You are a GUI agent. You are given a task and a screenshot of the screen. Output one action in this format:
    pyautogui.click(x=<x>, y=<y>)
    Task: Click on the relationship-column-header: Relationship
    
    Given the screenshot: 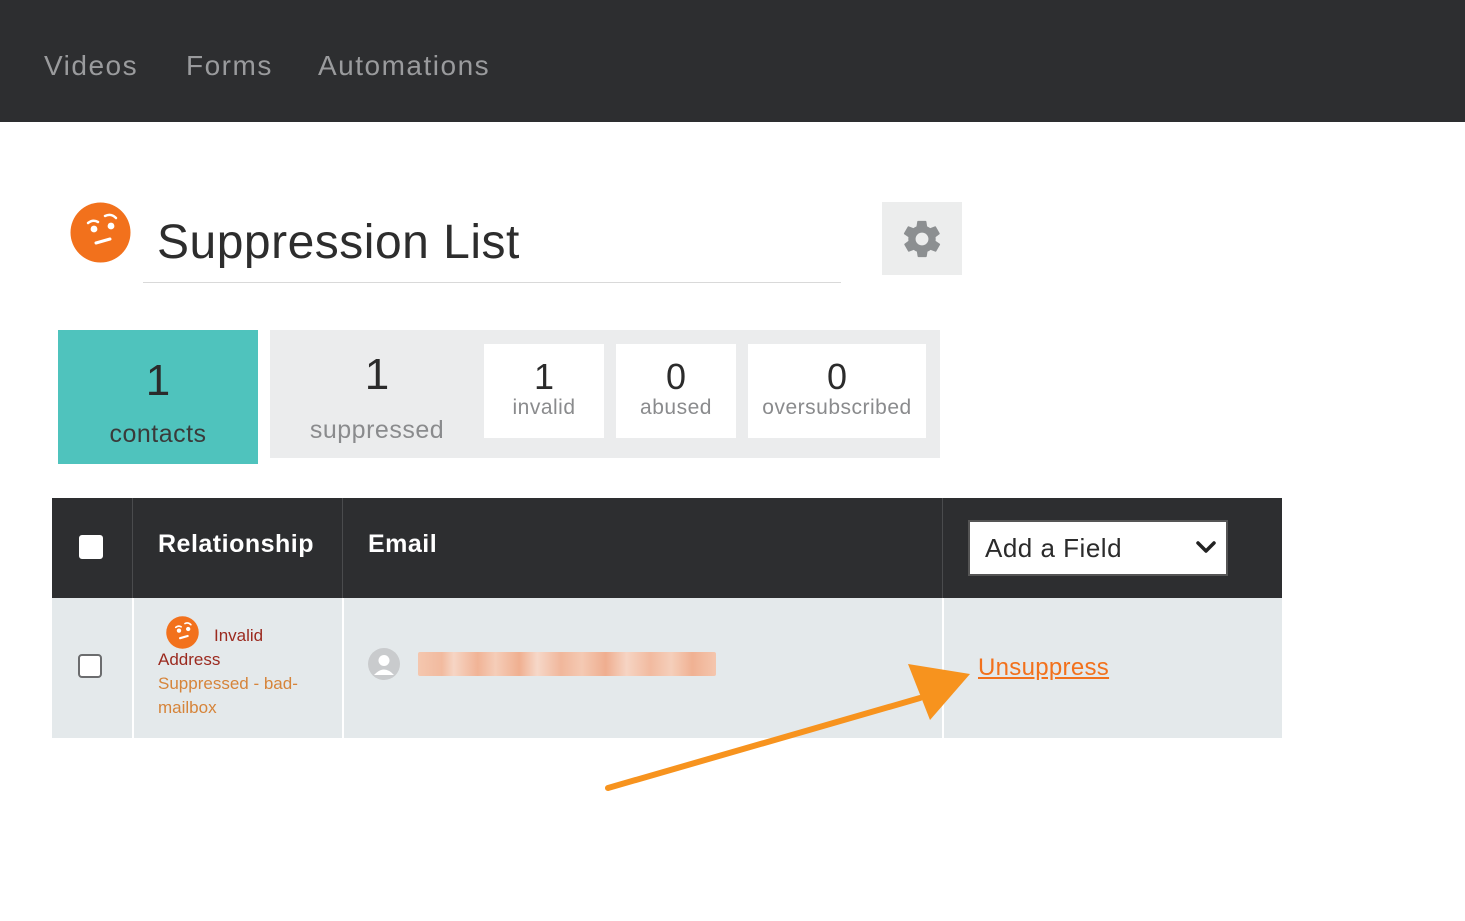 What is the action you would take?
    pyautogui.click(x=238, y=548)
    